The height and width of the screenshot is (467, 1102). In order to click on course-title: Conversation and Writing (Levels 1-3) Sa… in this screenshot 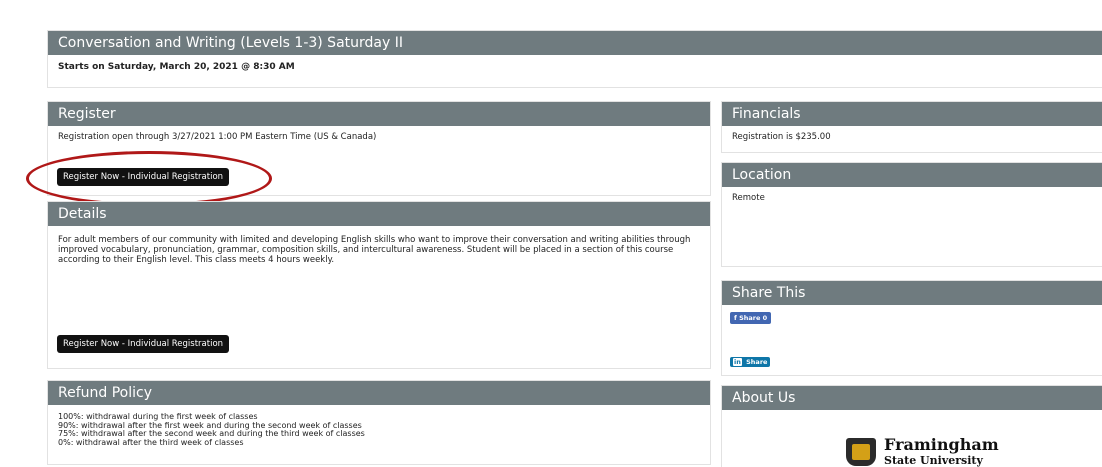, I will do `click(575, 43)`.